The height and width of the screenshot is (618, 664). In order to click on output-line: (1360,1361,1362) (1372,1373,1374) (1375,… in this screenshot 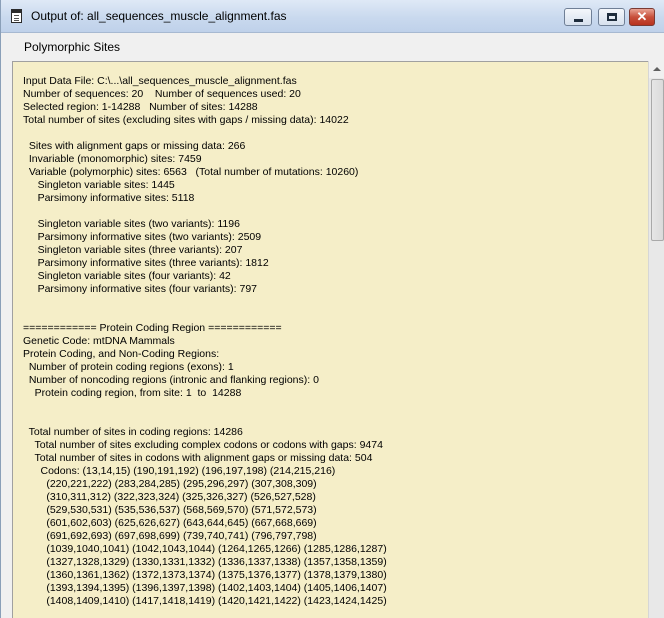, I will do `click(205, 575)`.